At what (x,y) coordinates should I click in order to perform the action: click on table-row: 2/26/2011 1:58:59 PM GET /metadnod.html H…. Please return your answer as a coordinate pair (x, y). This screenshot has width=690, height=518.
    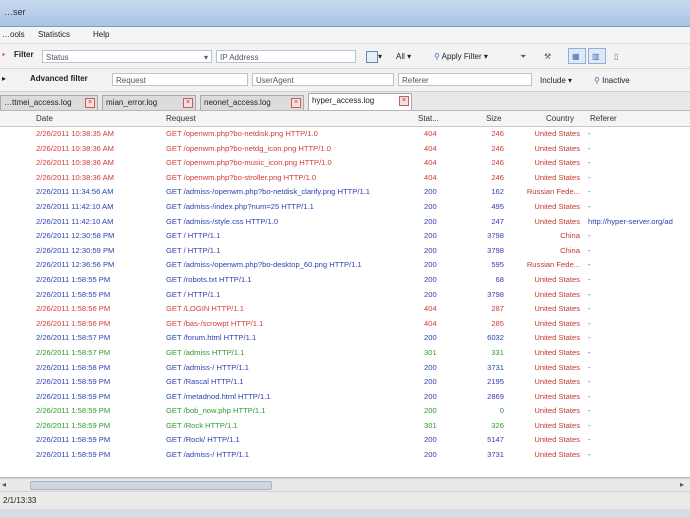
    Looking at the image, I should click on (345, 397).